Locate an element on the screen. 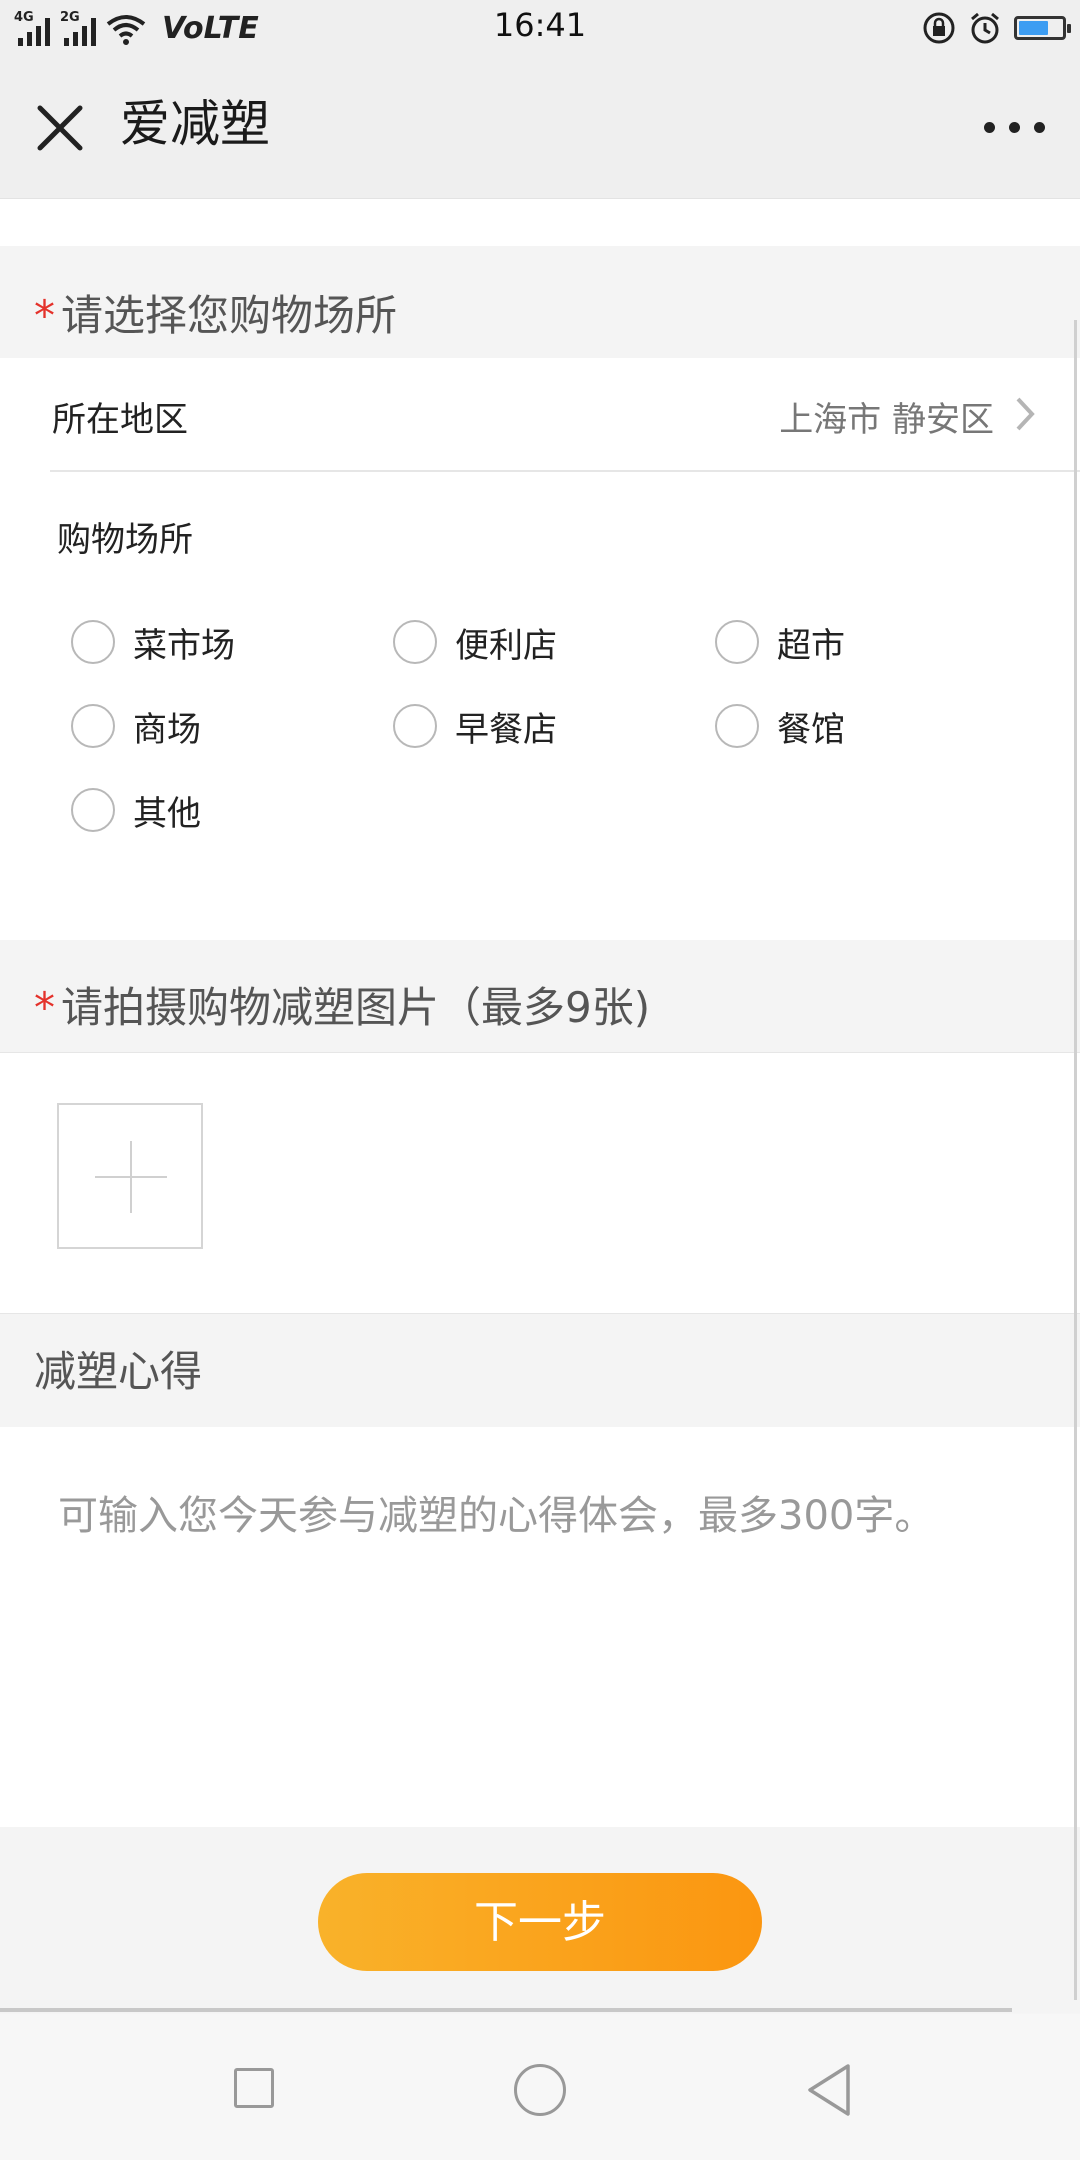 This screenshot has height=2160, width=1080. status-bar: 4G 2G VoLTE 16:41 is located at coordinates (540, 29).